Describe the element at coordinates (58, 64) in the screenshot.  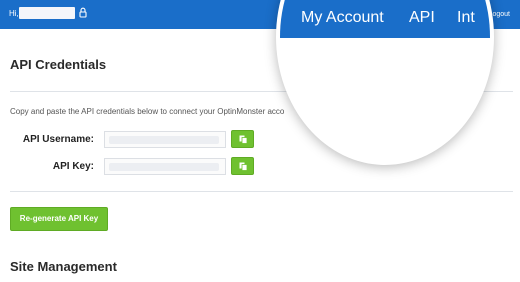
I see `api-credentials-title: API Credentials` at that location.